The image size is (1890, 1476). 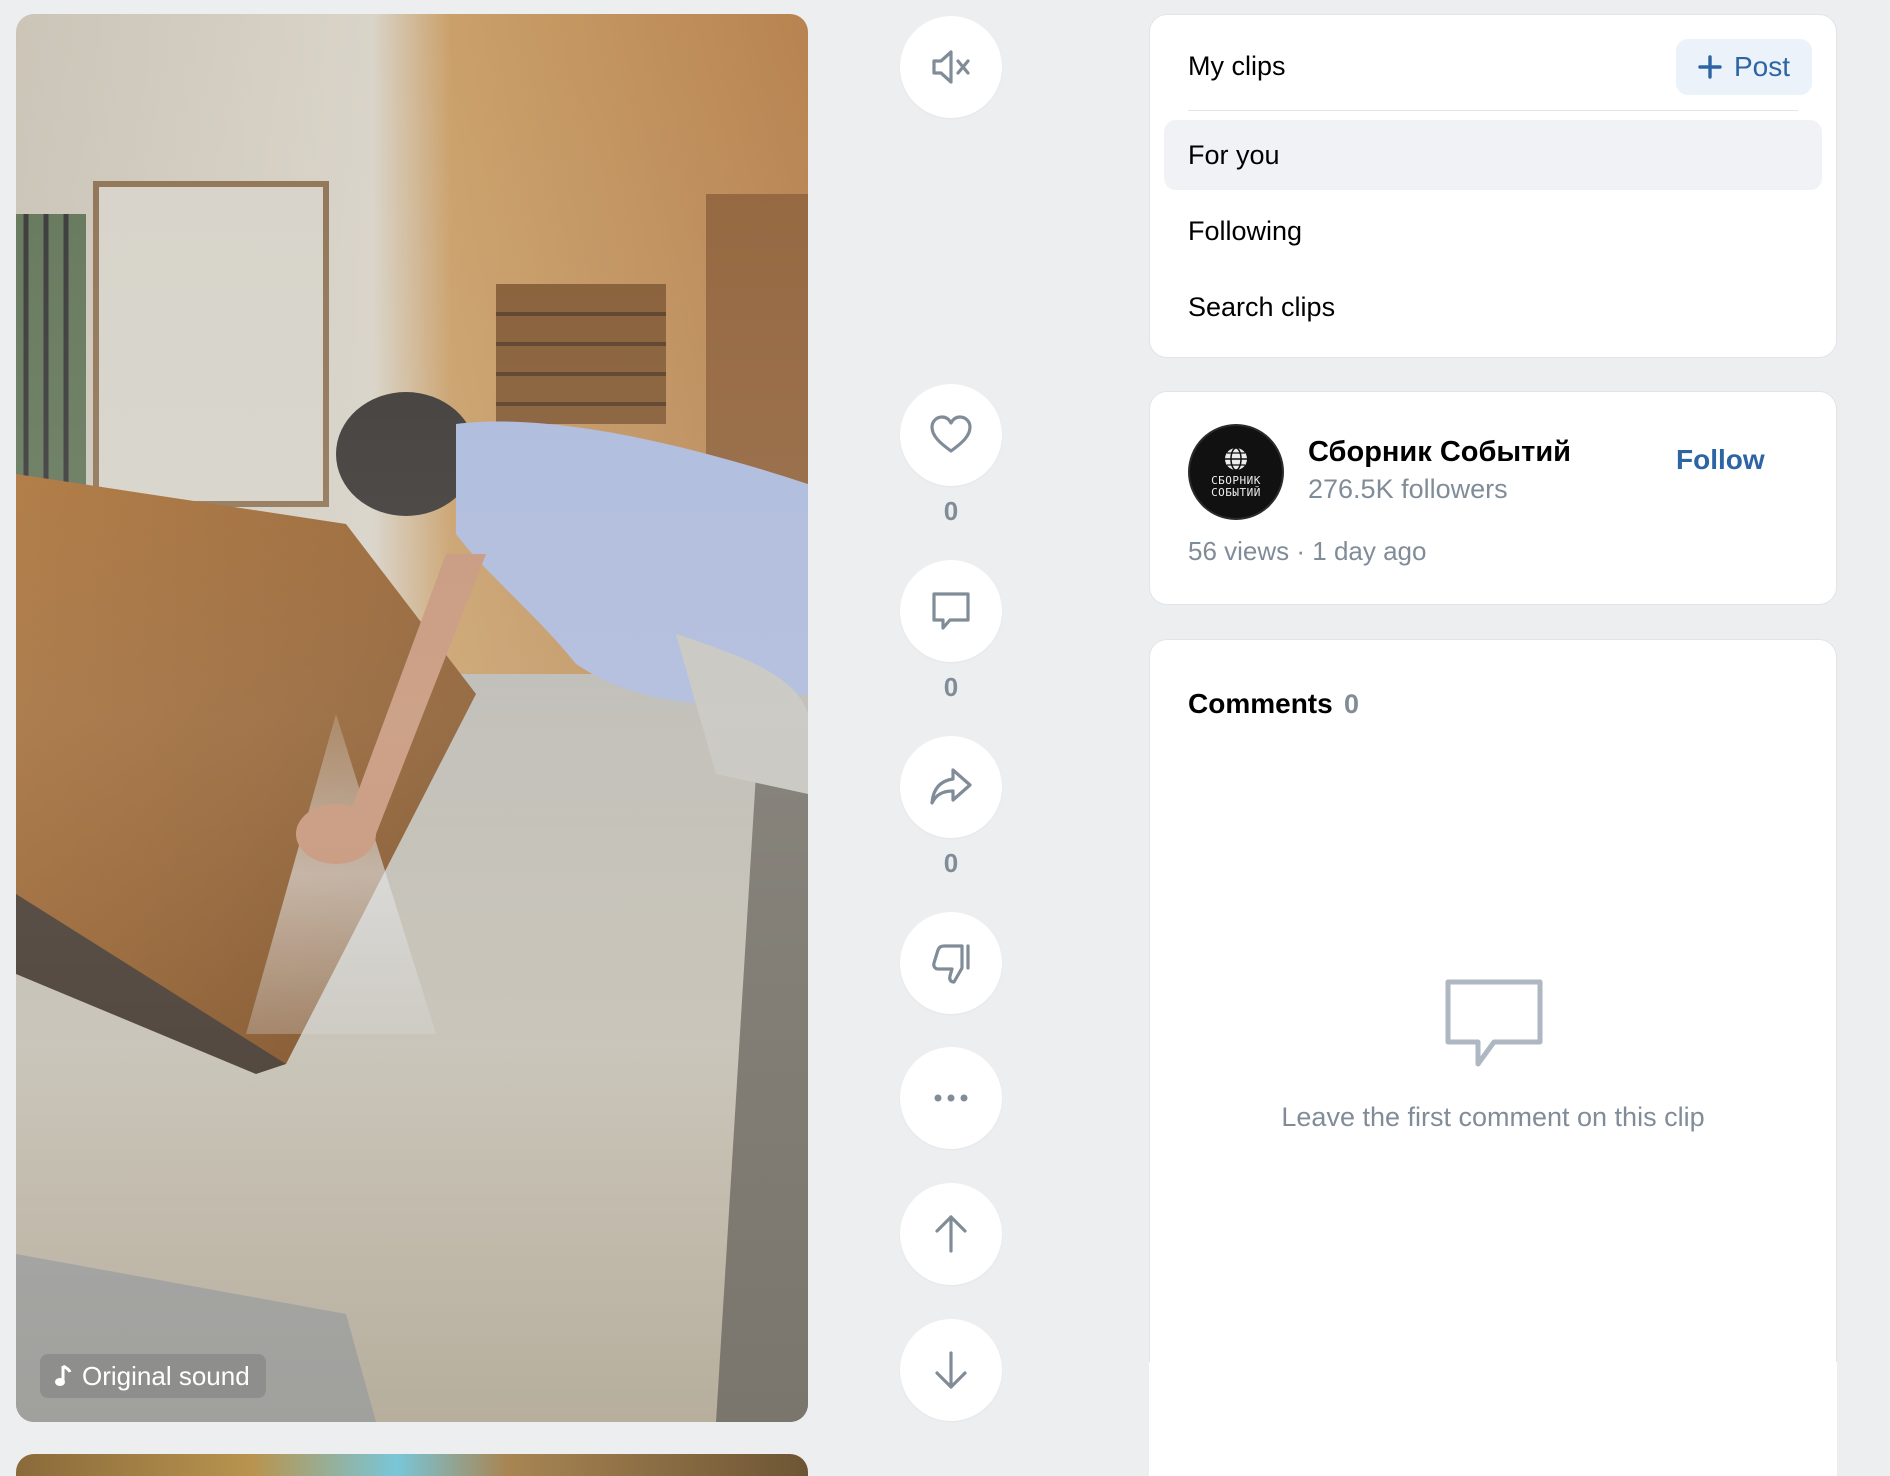 I want to click on my-clips-link: My clips, so click(x=1237, y=66).